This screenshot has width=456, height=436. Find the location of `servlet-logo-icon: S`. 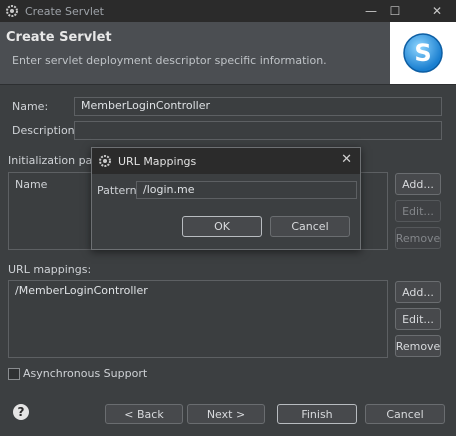

servlet-logo-icon: S is located at coordinates (423, 53).